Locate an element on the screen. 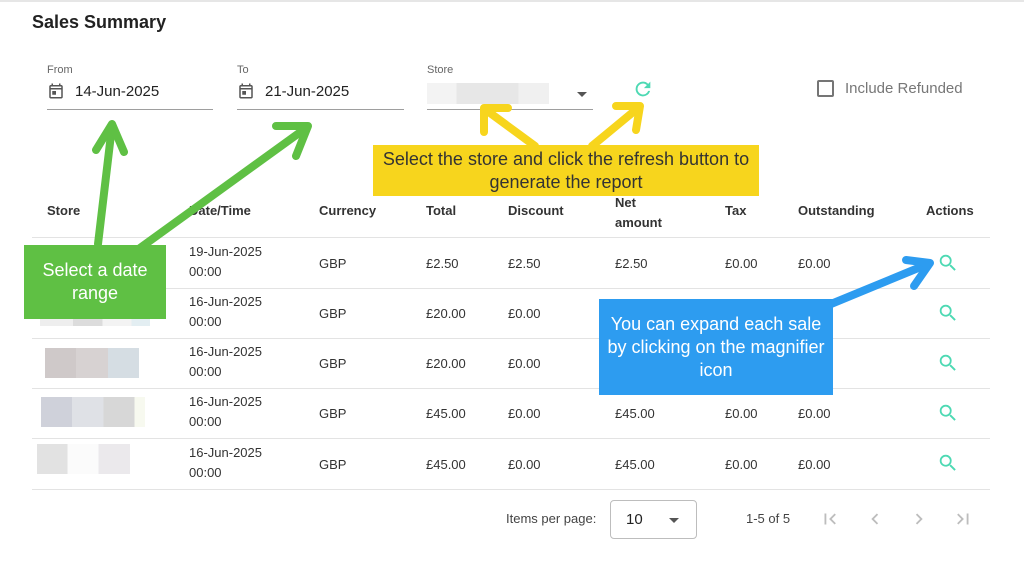 This screenshot has width=1024, height=569. include-refunded-label: Include Refunded is located at coordinates (904, 88).